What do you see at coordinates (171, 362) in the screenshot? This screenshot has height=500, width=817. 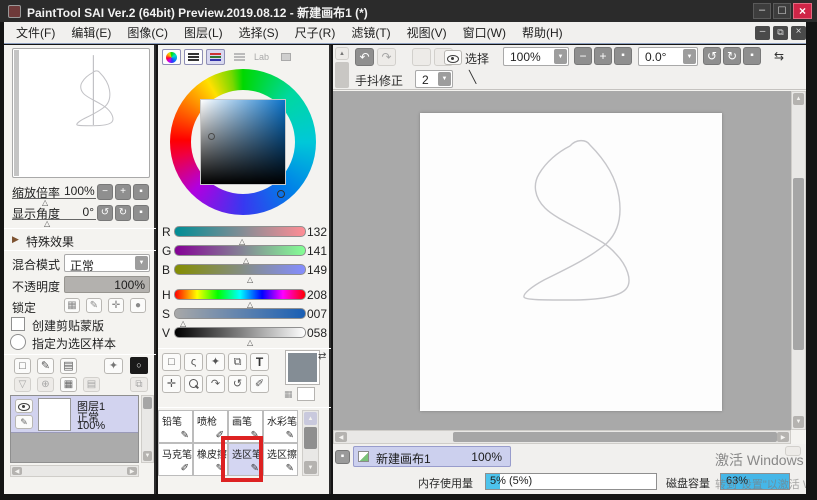 I see `rect-select-icon: □` at bounding box center [171, 362].